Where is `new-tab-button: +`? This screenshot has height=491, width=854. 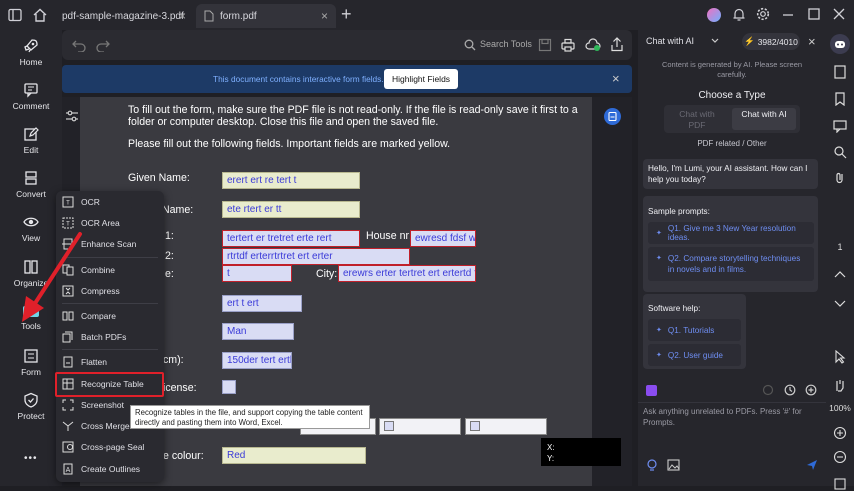
new-tab-button: + is located at coordinates (346, 14).